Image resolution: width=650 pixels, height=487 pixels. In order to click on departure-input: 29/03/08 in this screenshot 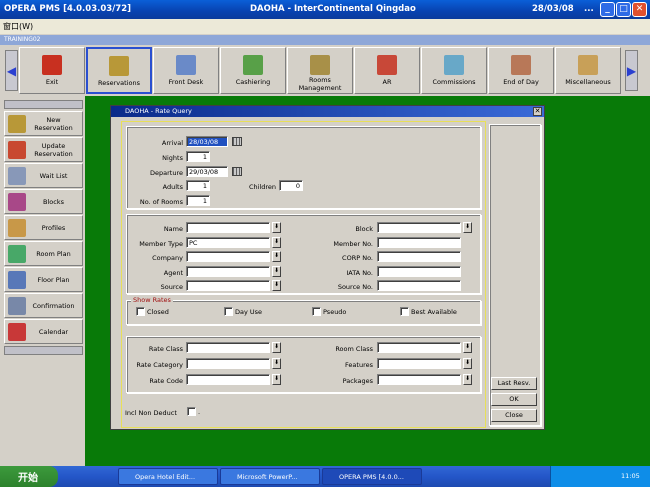, I will do `click(207, 171)`.